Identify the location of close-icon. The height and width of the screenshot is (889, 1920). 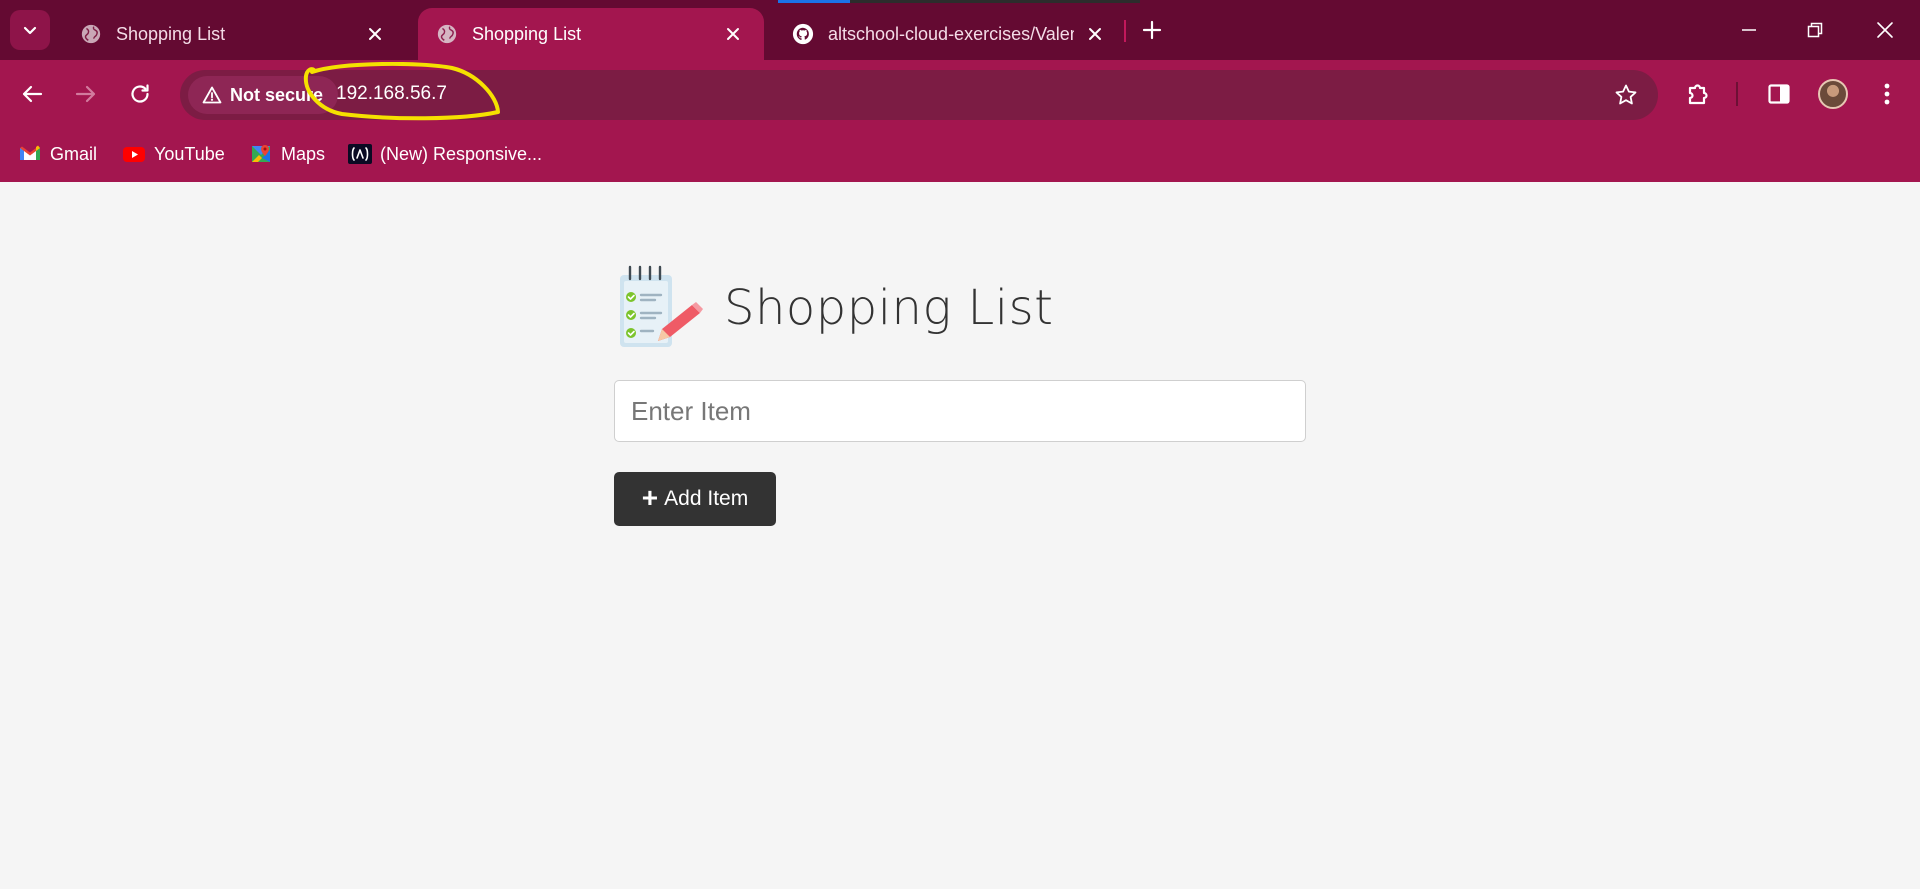
(1885, 30).